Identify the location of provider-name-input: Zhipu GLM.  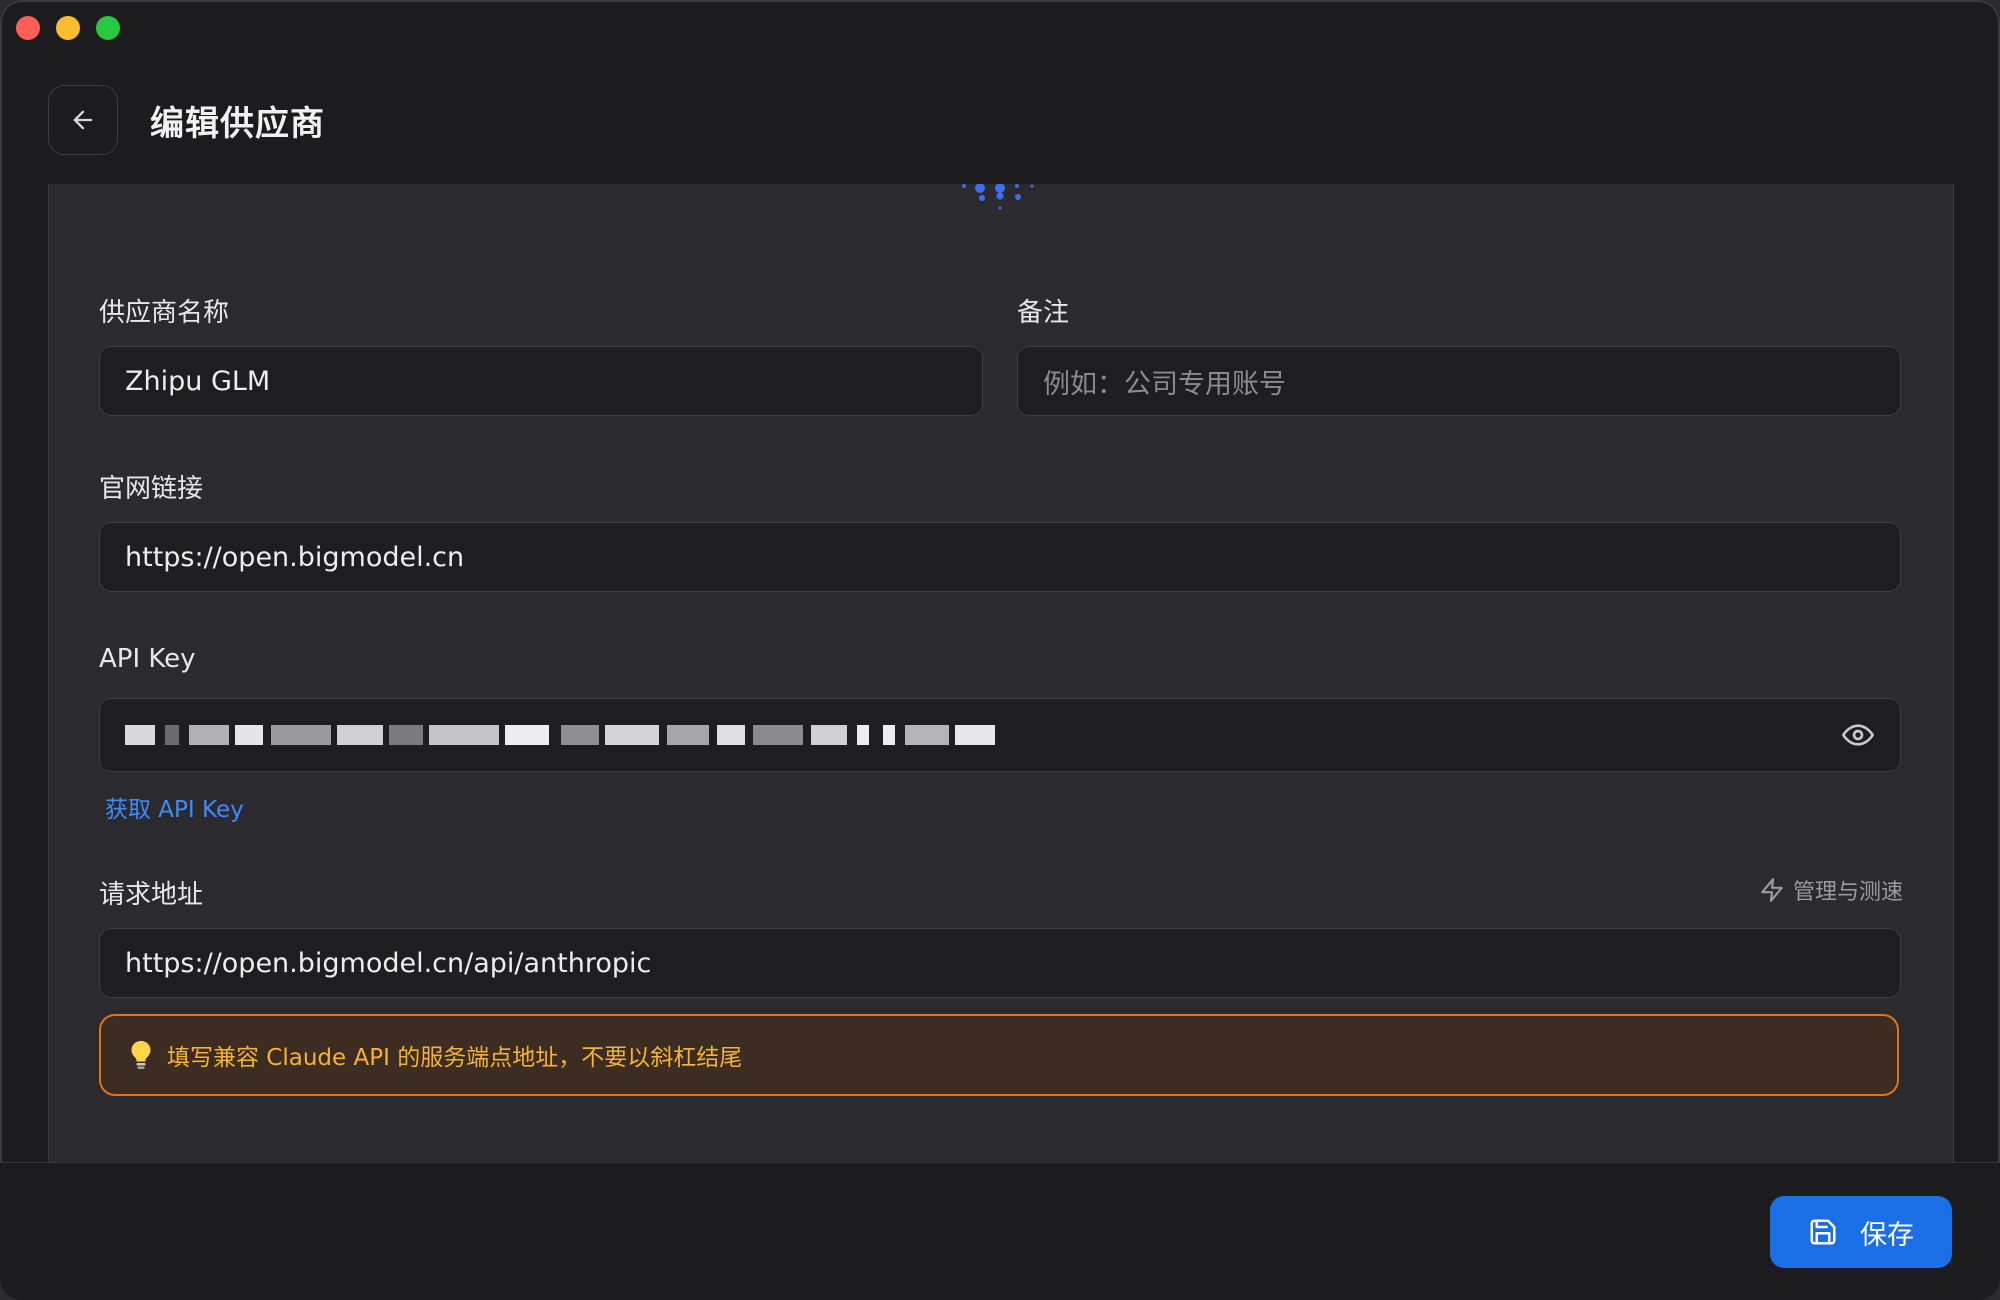
(541, 381).